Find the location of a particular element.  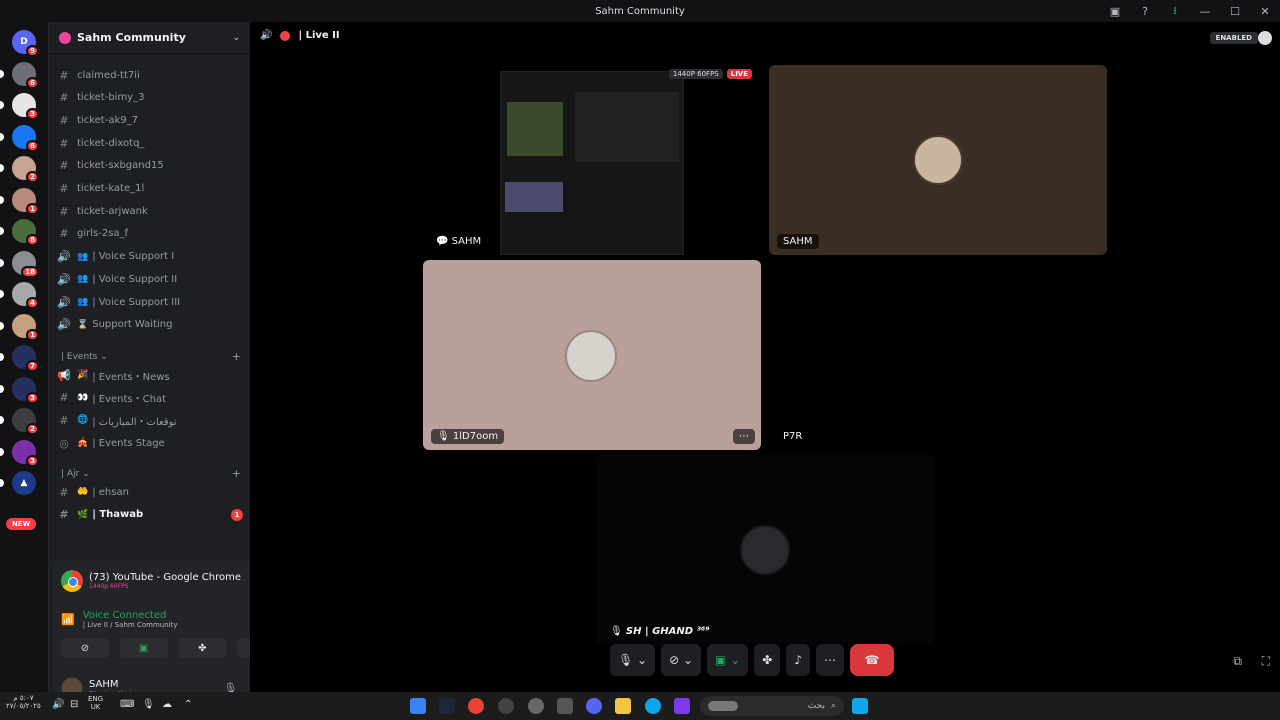

channel-name: | Events・News is located at coordinates (131, 377).